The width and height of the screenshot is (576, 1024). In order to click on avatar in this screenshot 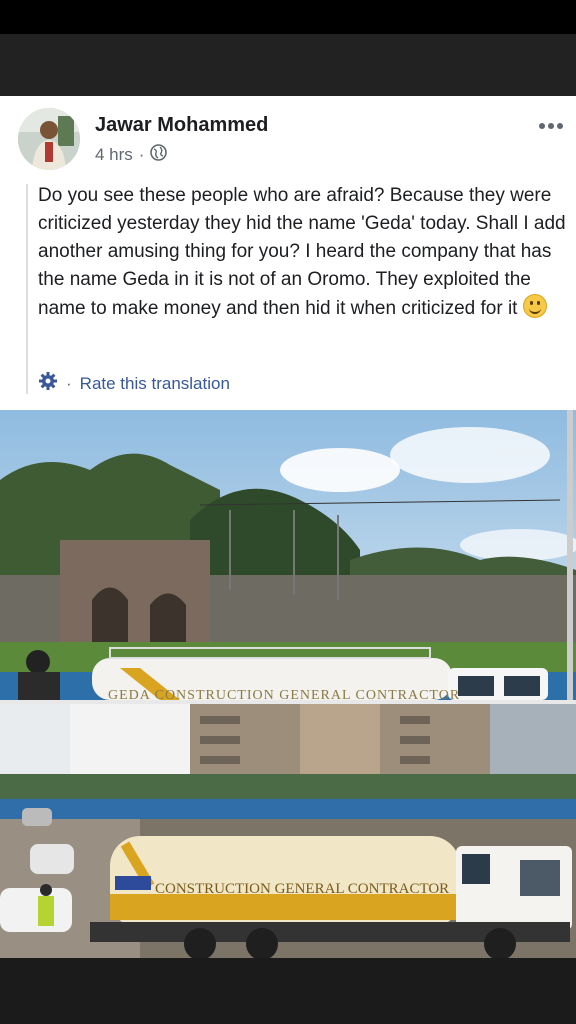, I will do `click(49, 139)`.